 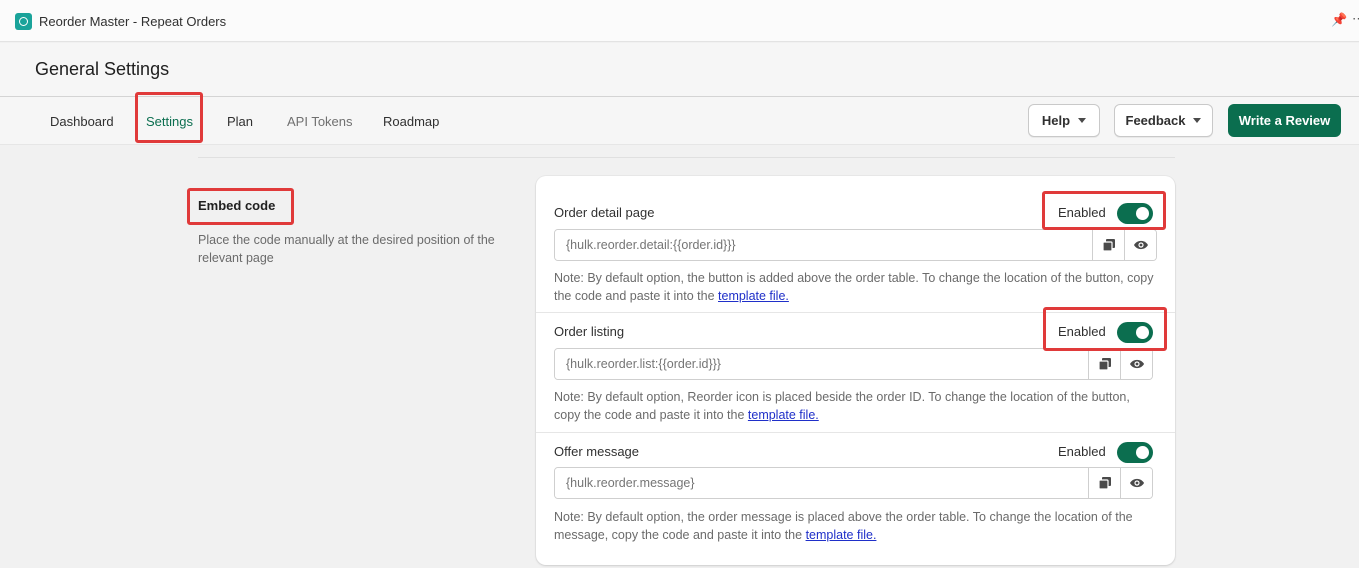 What do you see at coordinates (1082, 451) in the screenshot?
I see `offer-message-status: Enabled` at bounding box center [1082, 451].